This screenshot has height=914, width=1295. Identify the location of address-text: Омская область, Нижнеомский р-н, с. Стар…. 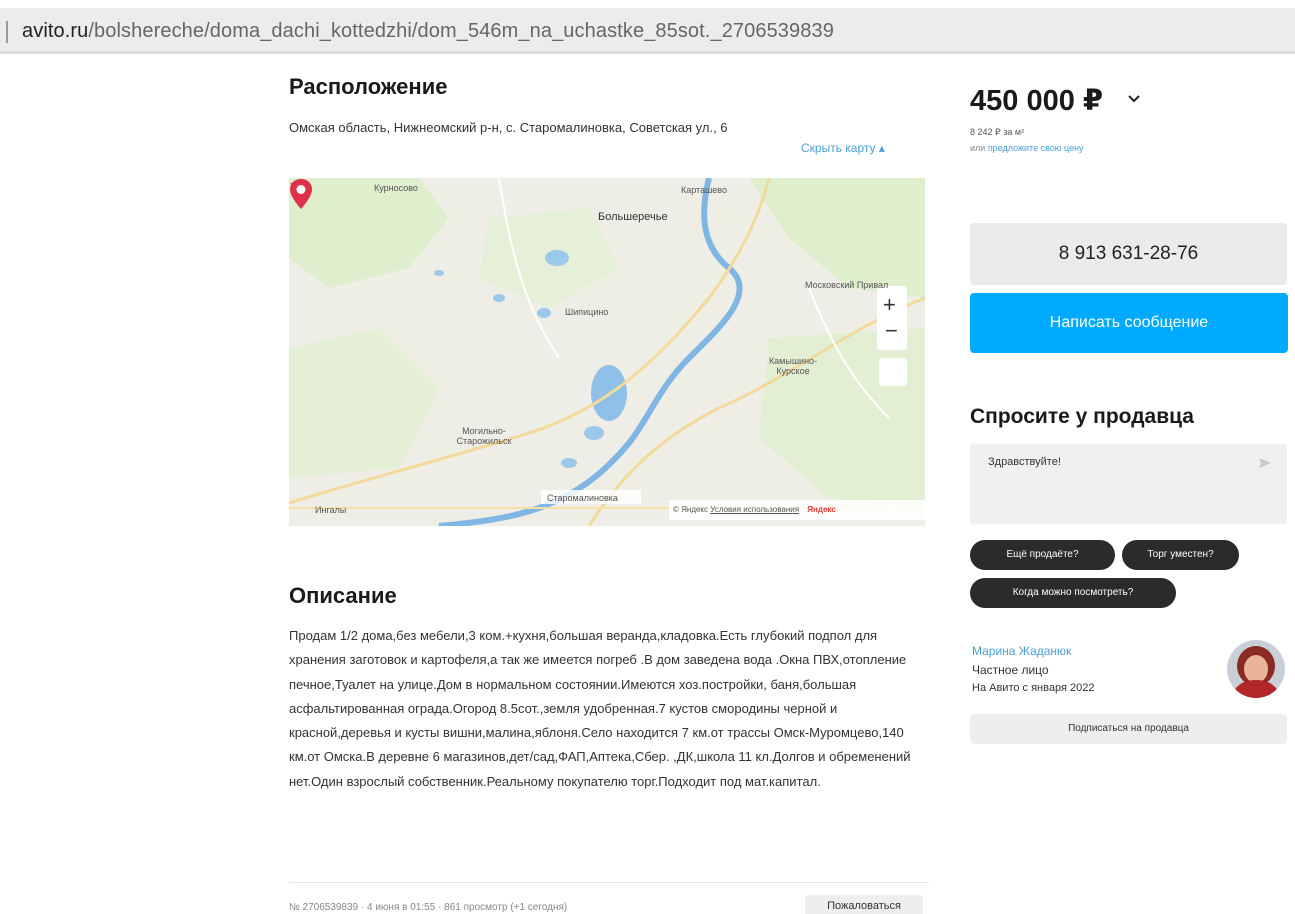
(508, 127).